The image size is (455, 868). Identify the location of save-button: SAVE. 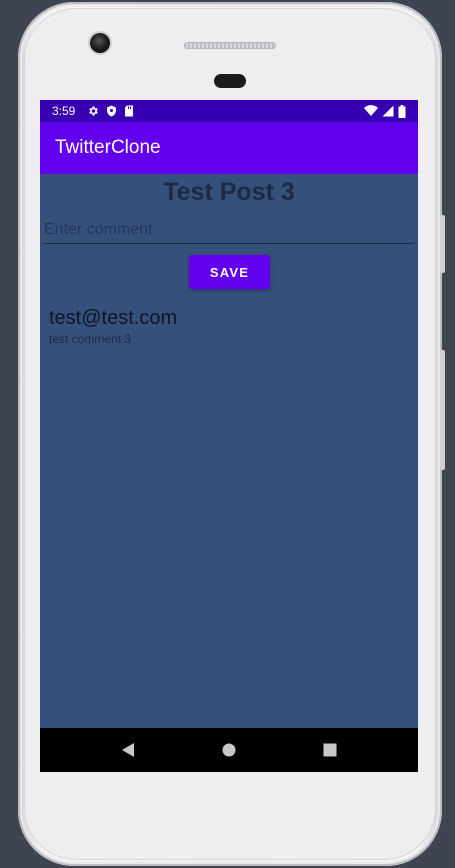
(229, 272).